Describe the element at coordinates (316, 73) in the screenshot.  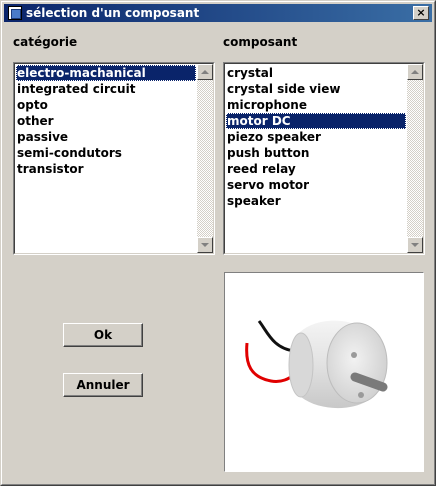
I see `component-item: crystal` at that location.